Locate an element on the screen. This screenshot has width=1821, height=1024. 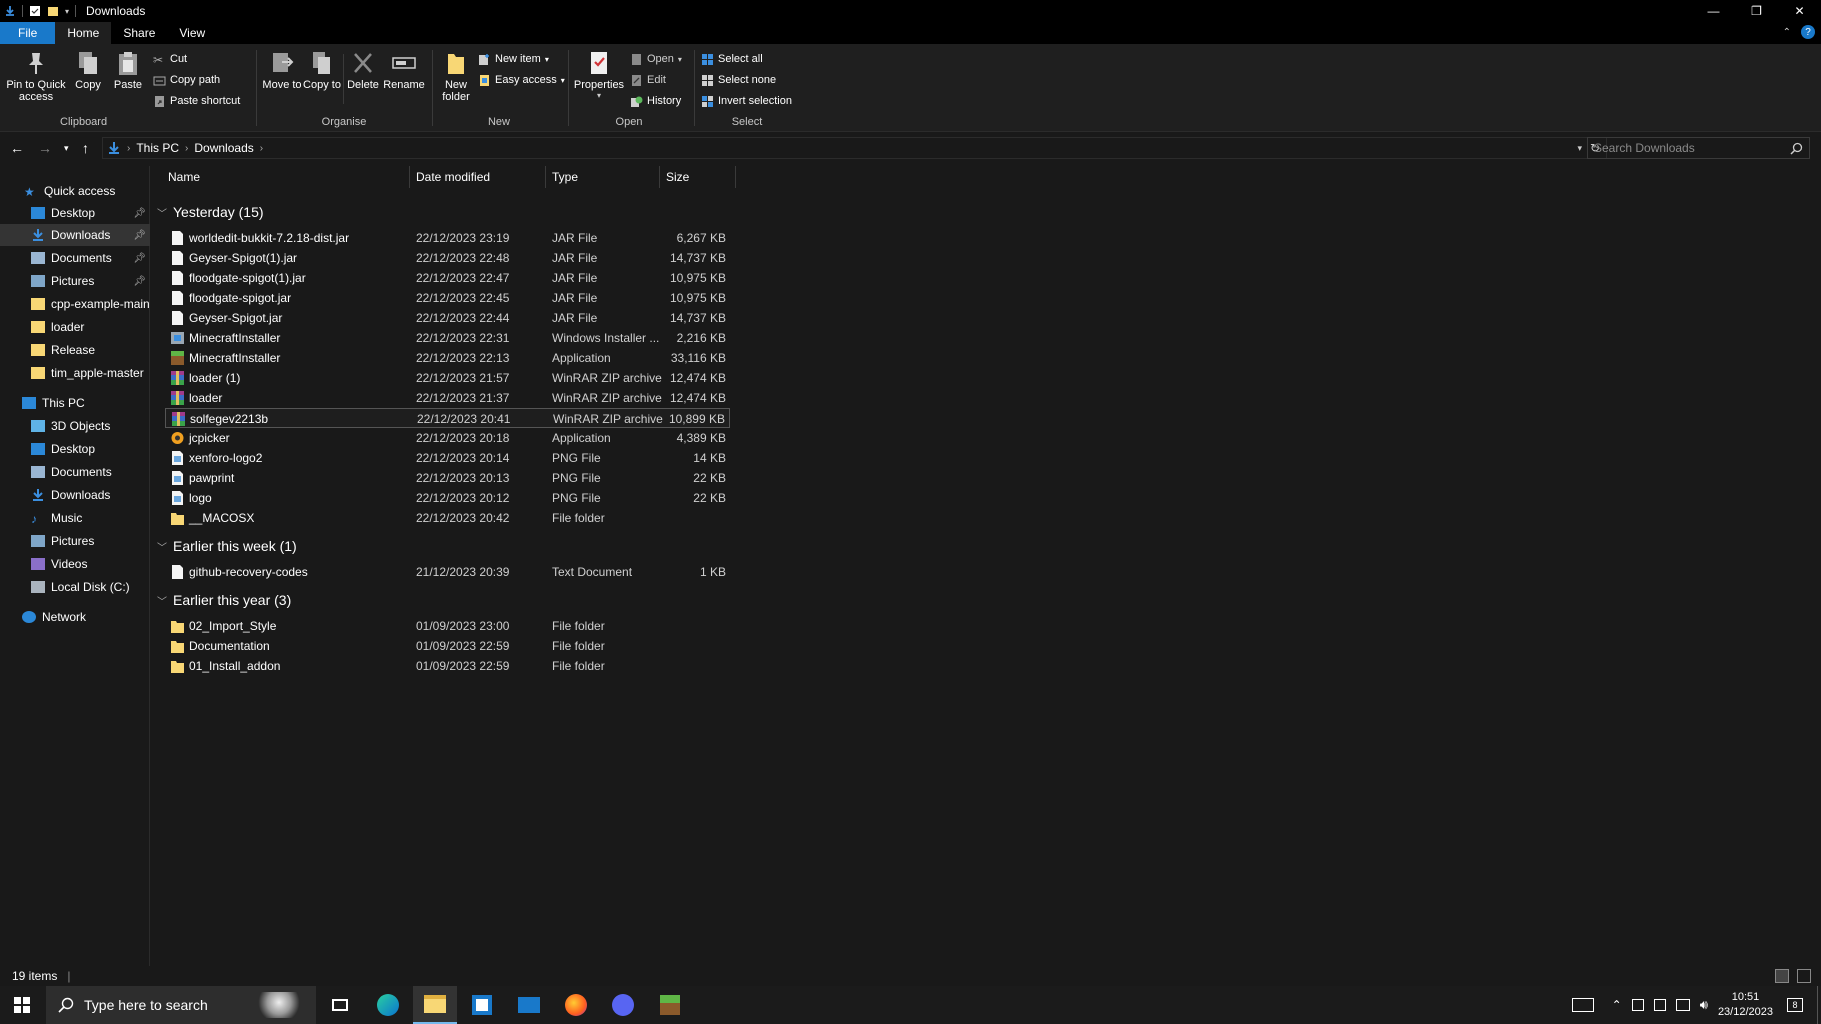
new-folder-icon is located at coordinates (53, 11).